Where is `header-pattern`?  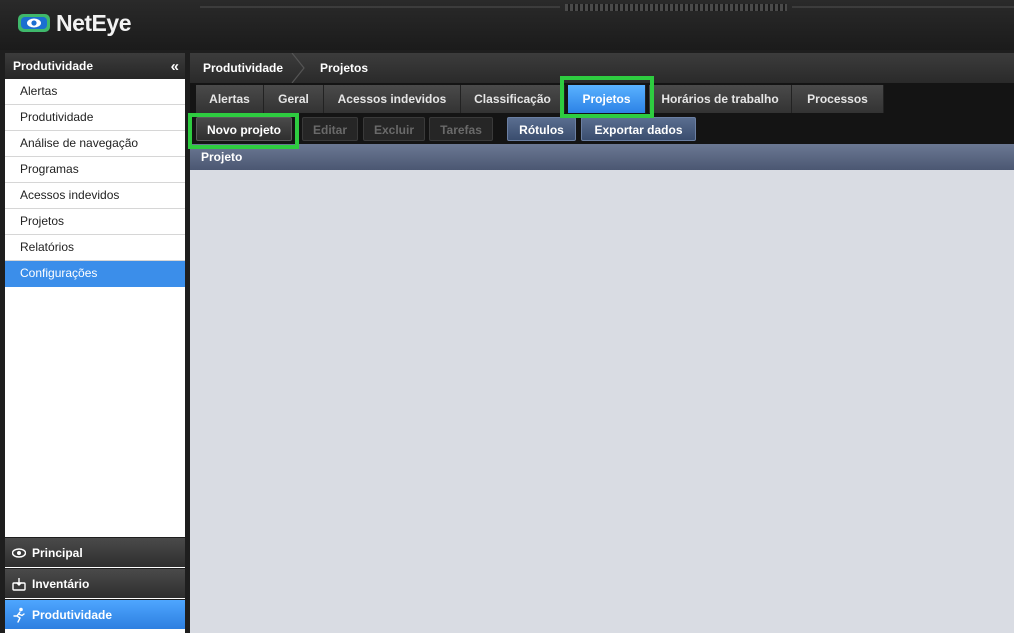 header-pattern is located at coordinates (676, 7).